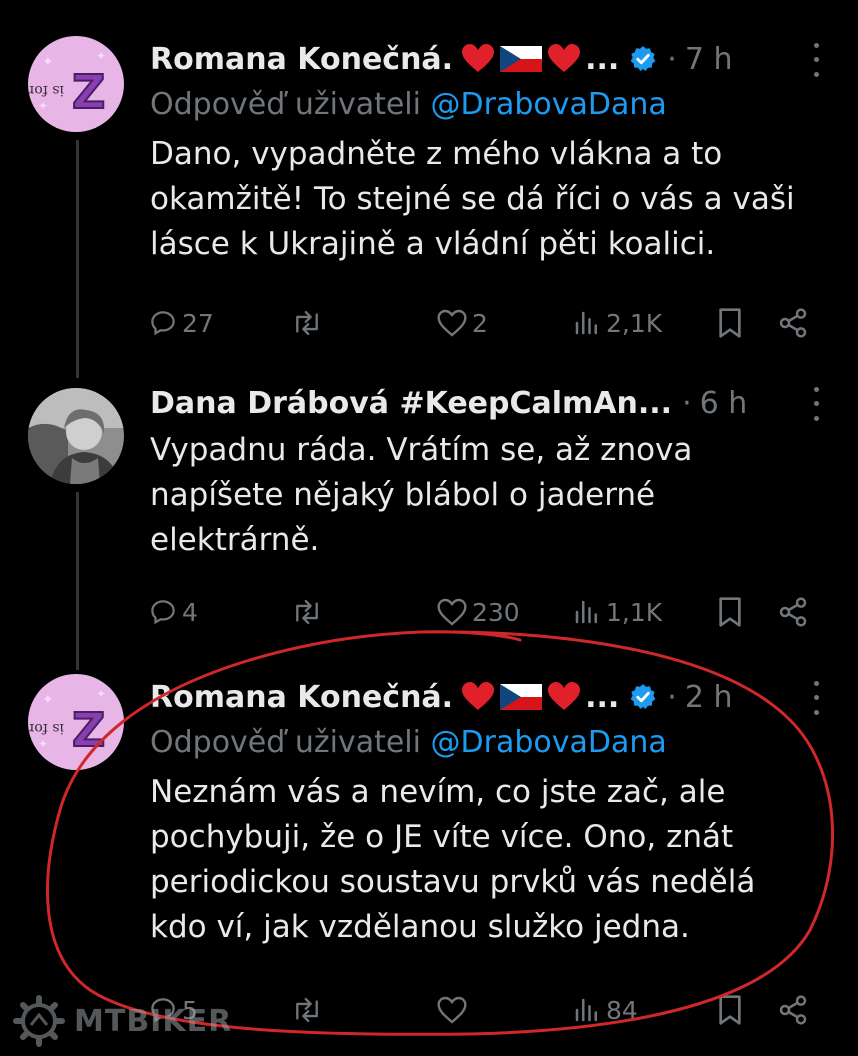  Describe the element at coordinates (153, 1021) in the screenshot. I see `watermark-text: MTBIKER` at that location.